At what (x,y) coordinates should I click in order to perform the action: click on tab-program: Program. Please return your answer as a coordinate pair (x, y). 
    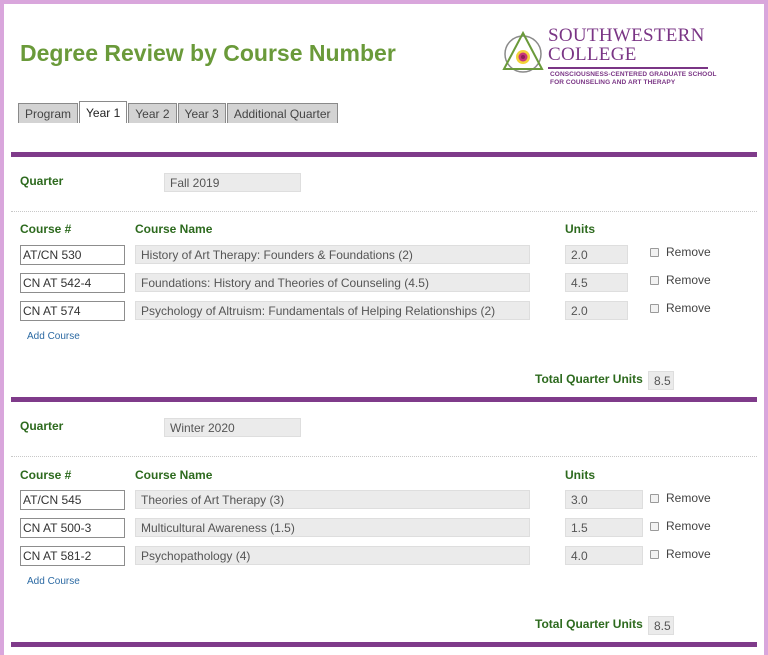
    Looking at the image, I should click on (48, 113).